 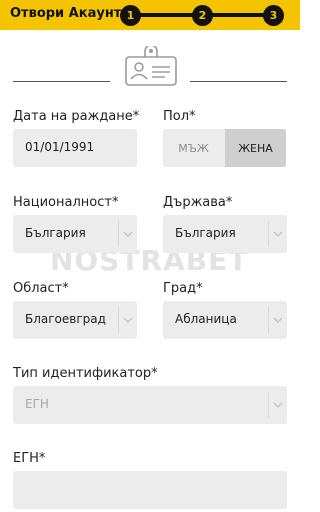 I want to click on id-type-select: ЕГН, so click(x=150, y=405).